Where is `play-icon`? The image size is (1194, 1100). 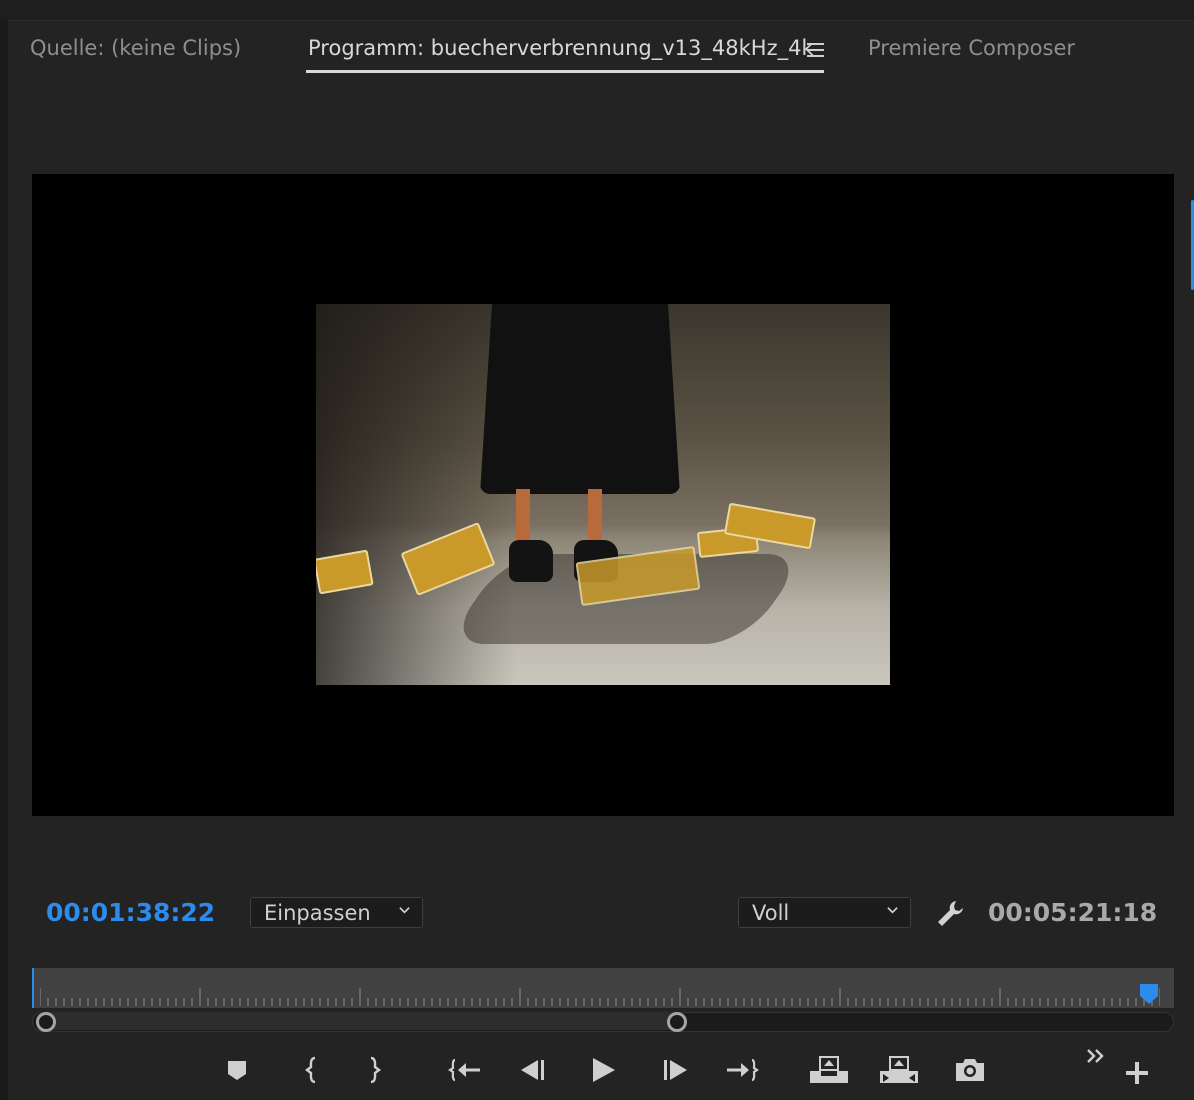
play-icon is located at coordinates (604, 1070).